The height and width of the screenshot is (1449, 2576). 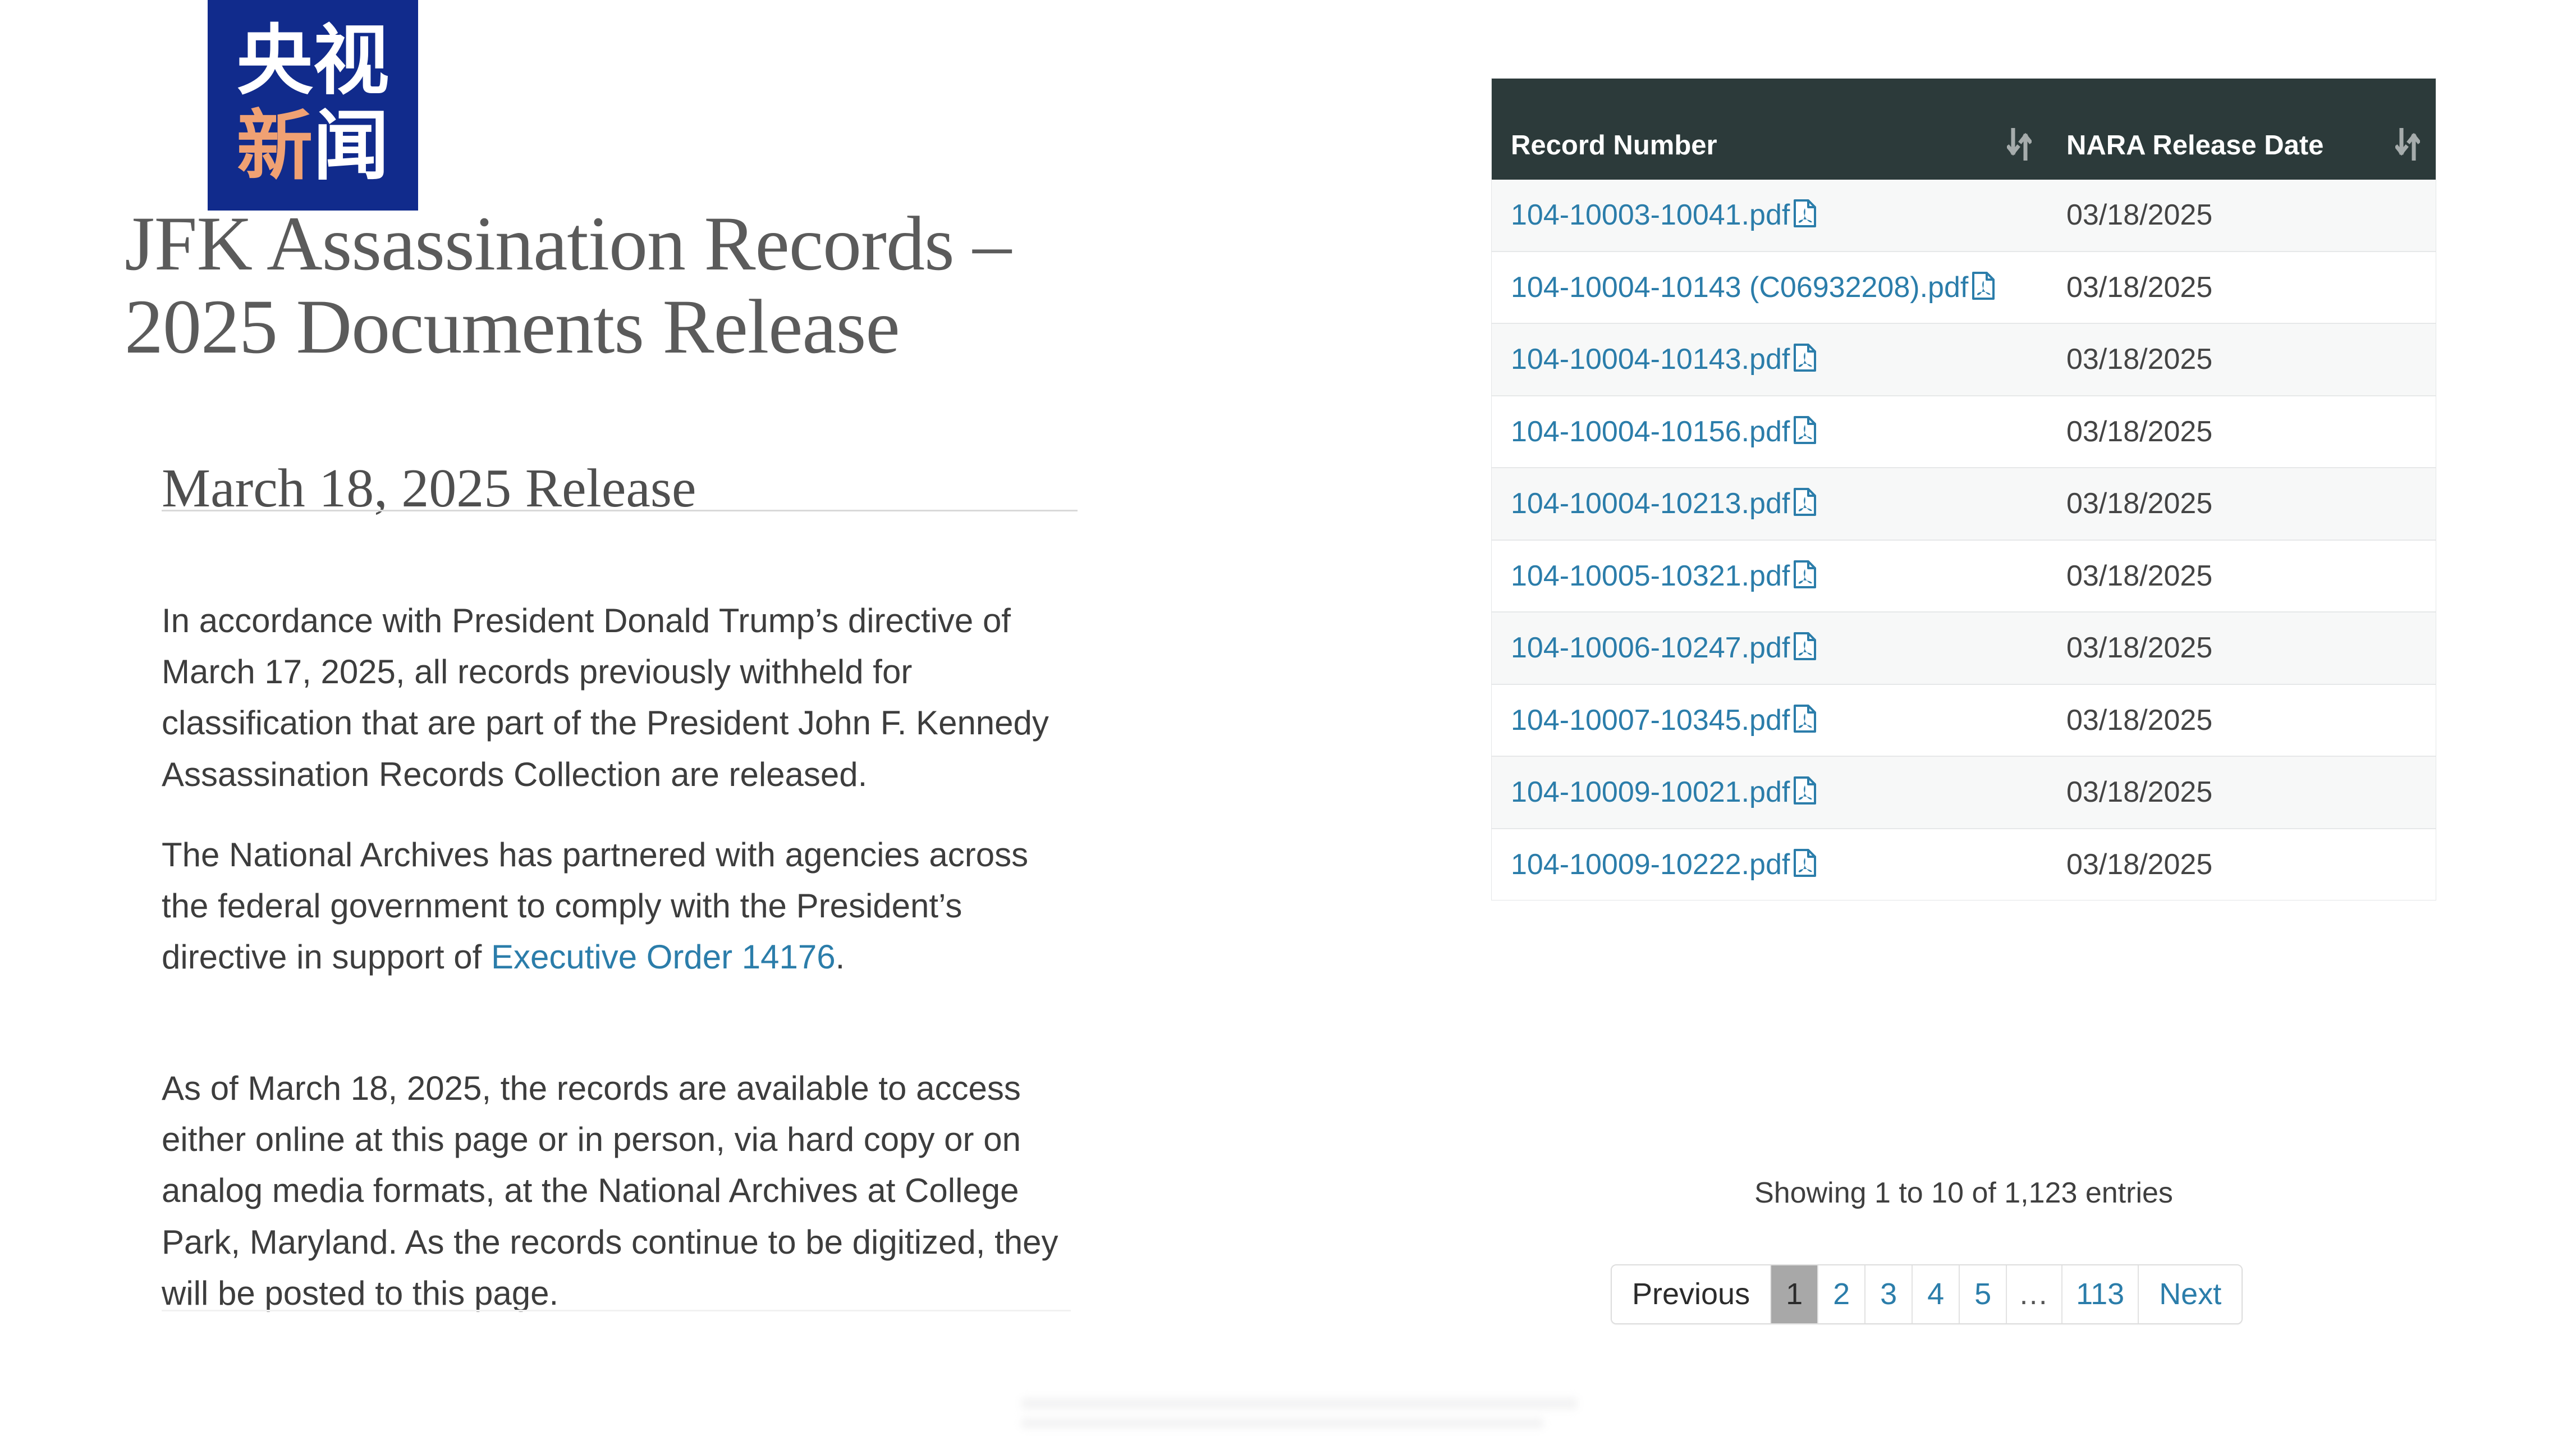 I want to click on records-table-head: Record Number NARA Release Date, so click(x=1964, y=129).